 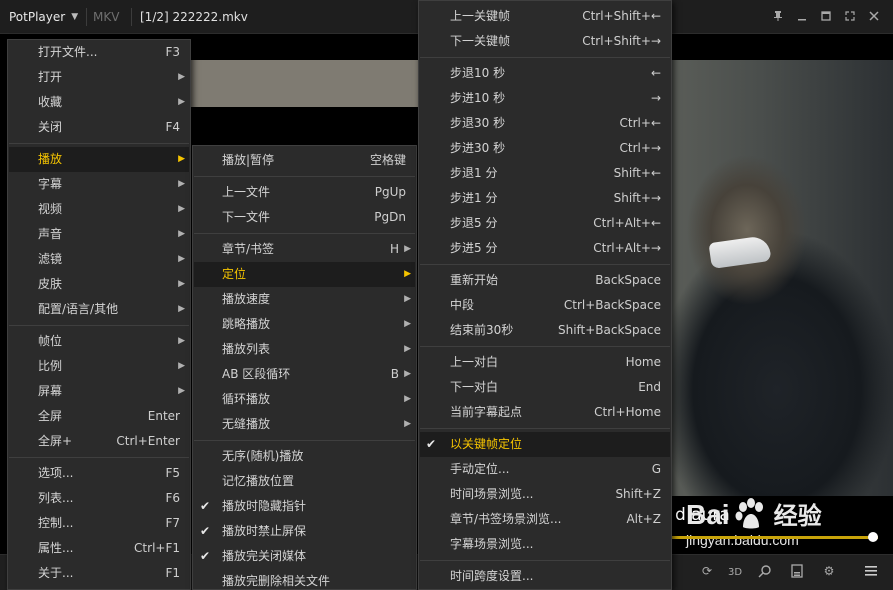 What do you see at coordinates (304, 424) in the screenshot?
I see `play-menu-item-10: 无缝播放 ▶` at bounding box center [304, 424].